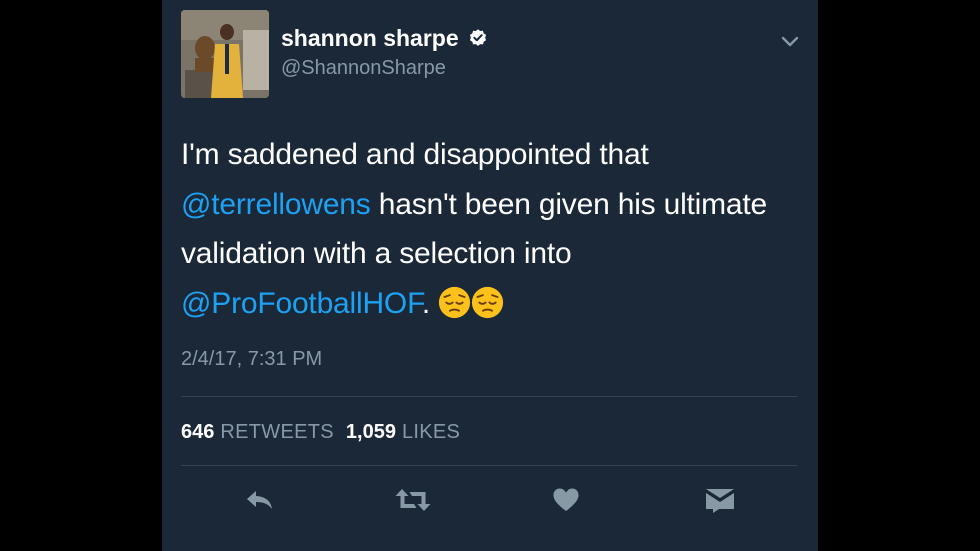  I want to click on avatar-photo, so click(225, 54).